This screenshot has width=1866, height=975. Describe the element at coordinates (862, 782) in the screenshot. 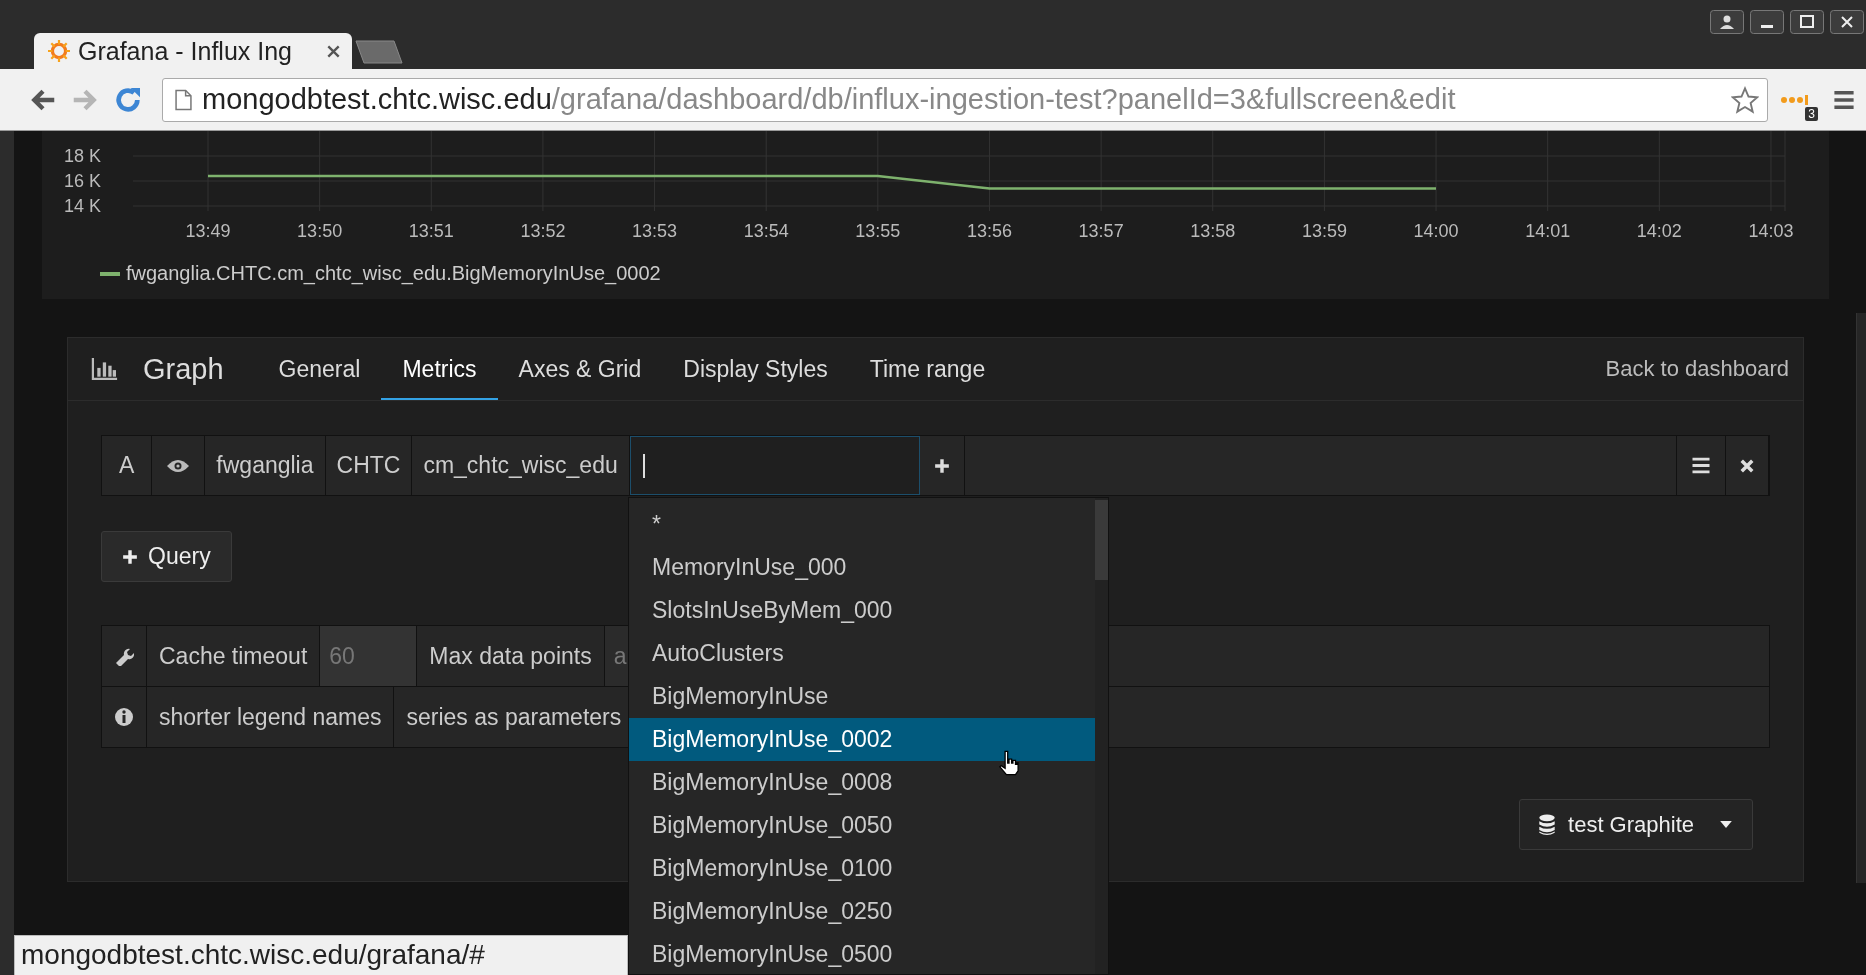

I see `suggestion-item: BigMemoryInUse_0008` at that location.